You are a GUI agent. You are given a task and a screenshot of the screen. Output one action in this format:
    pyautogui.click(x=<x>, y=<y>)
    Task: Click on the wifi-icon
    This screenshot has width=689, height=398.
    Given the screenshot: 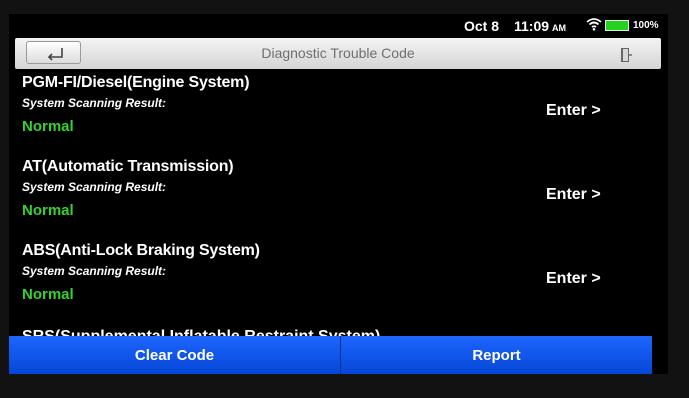 What is the action you would take?
    pyautogui.click(x=594, y=25)
    